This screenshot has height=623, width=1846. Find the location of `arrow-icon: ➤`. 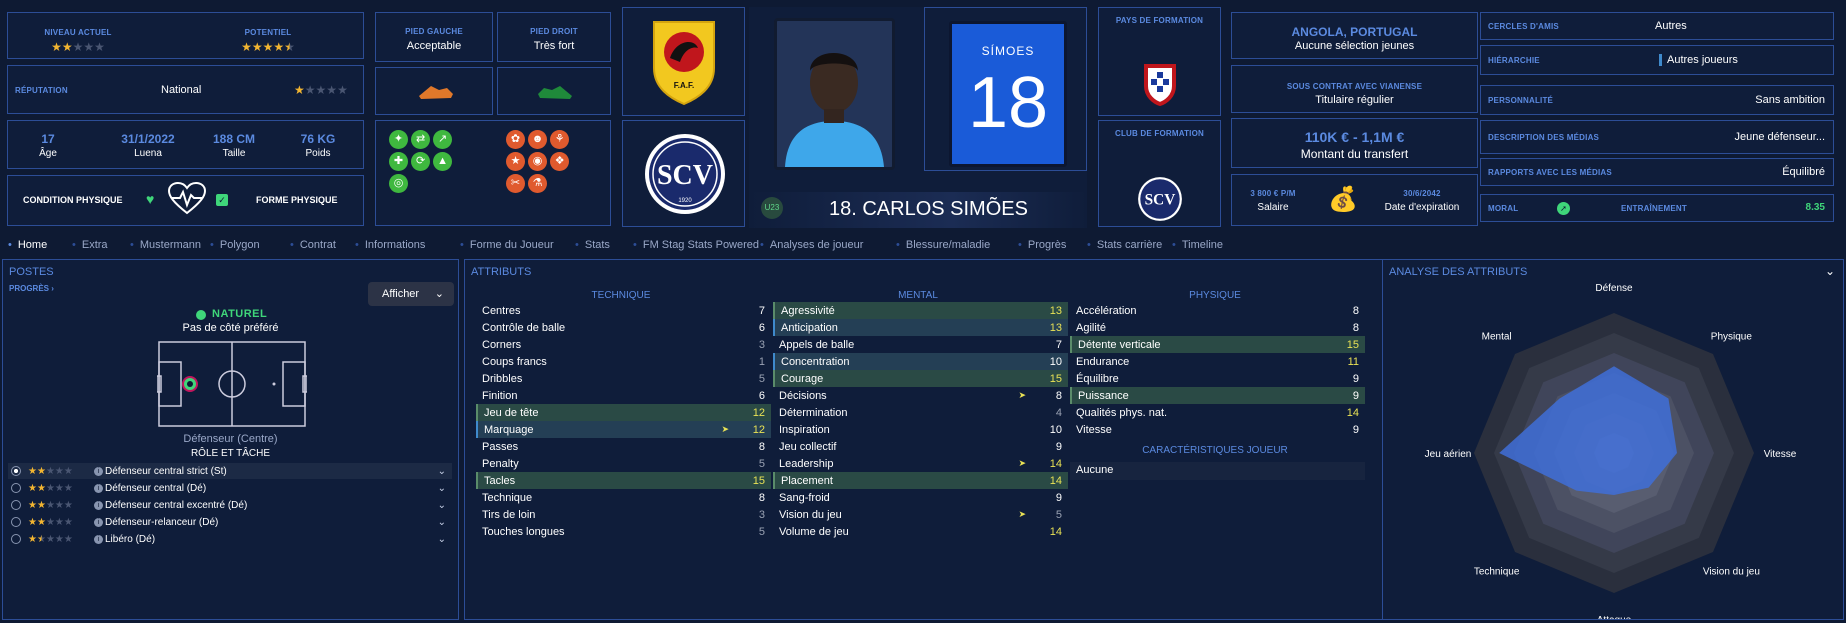

arrow-icon: ➤ is located at coordinates (1022, 463).